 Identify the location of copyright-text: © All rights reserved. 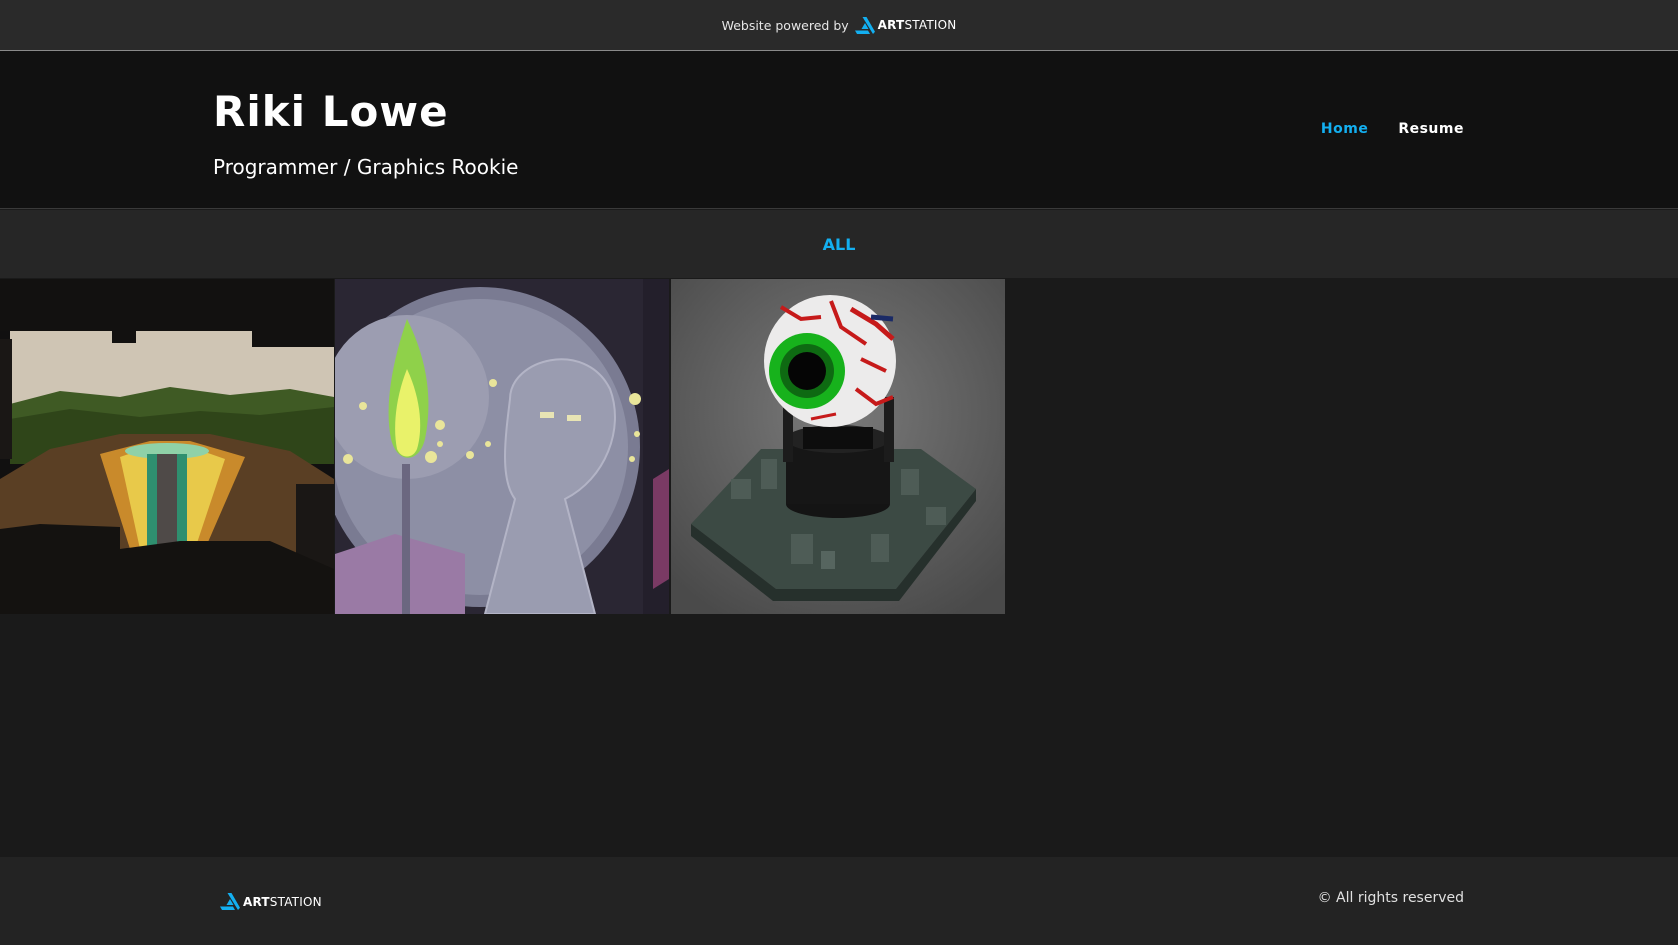
(1390, 898).